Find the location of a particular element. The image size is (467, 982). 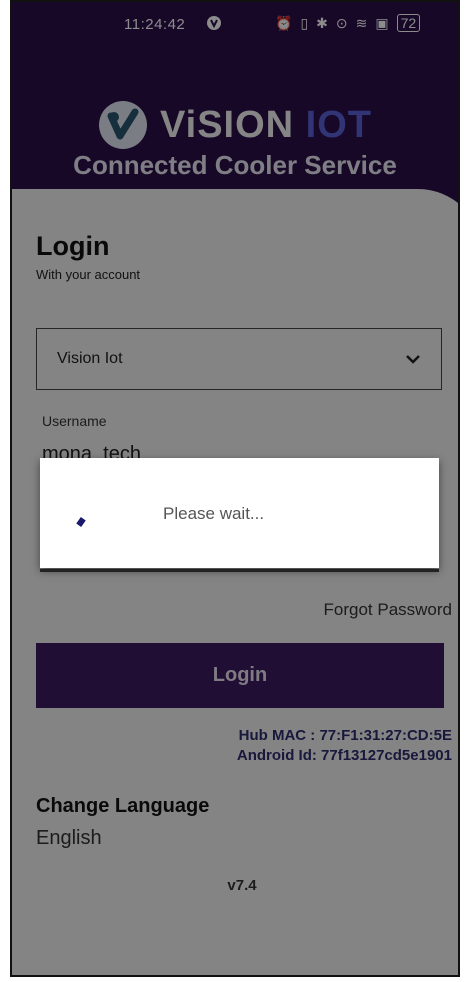

dialog-underline is located at coordinates (239, 570).